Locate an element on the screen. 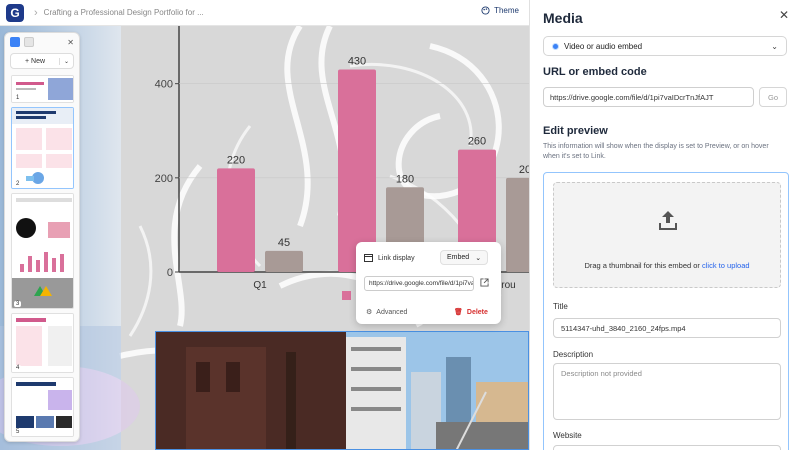  data-label: 220 is located at coordinates (236, 160).